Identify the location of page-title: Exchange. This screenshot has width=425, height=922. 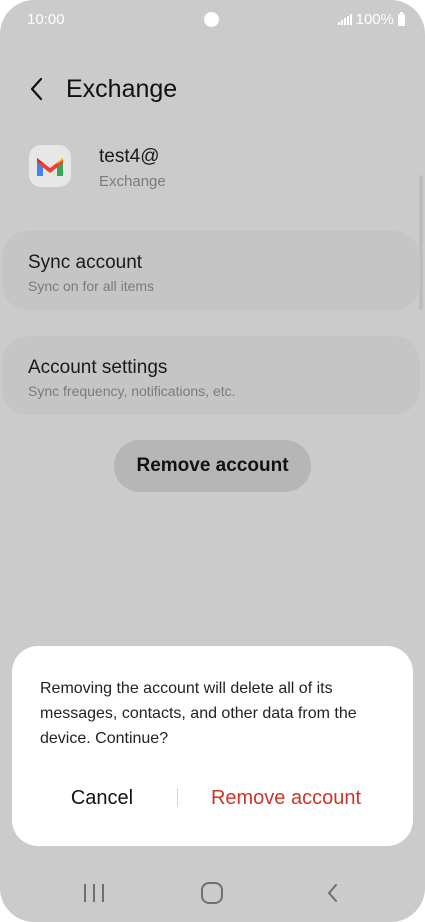
(122, 89).